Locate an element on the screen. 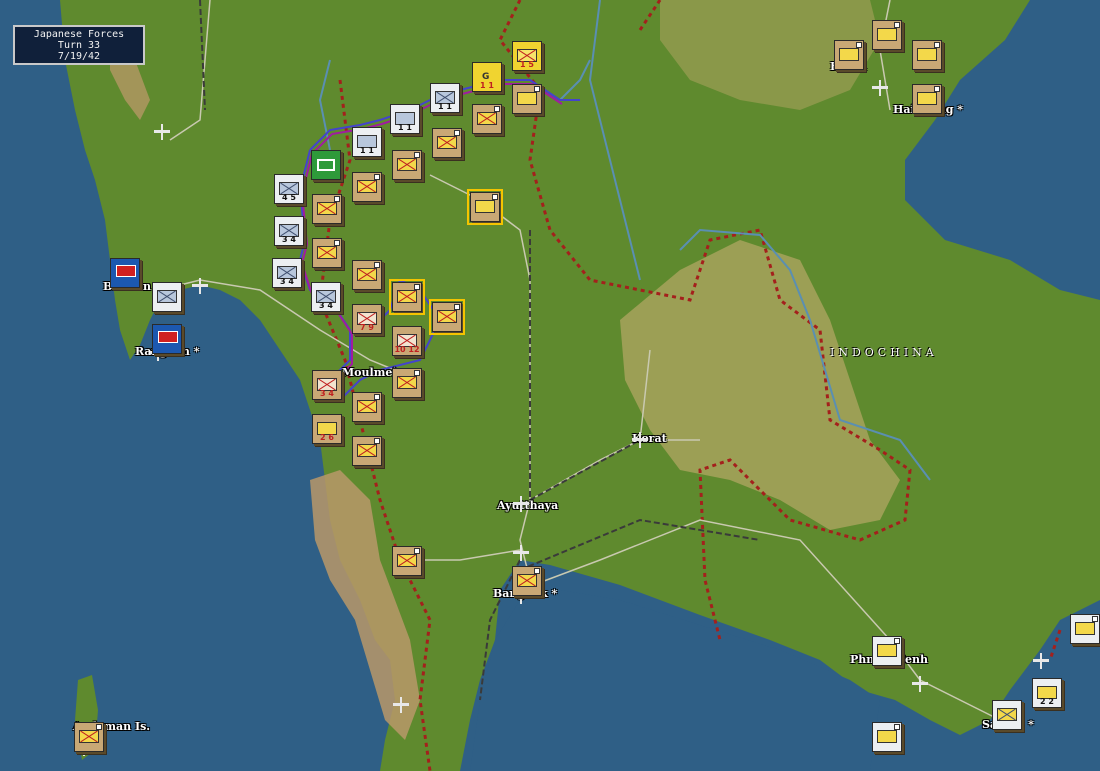 The height and width of the screenshot is (771, 1100). japanese-unit-counter: 10 12 is located at coordinates (407, 341).